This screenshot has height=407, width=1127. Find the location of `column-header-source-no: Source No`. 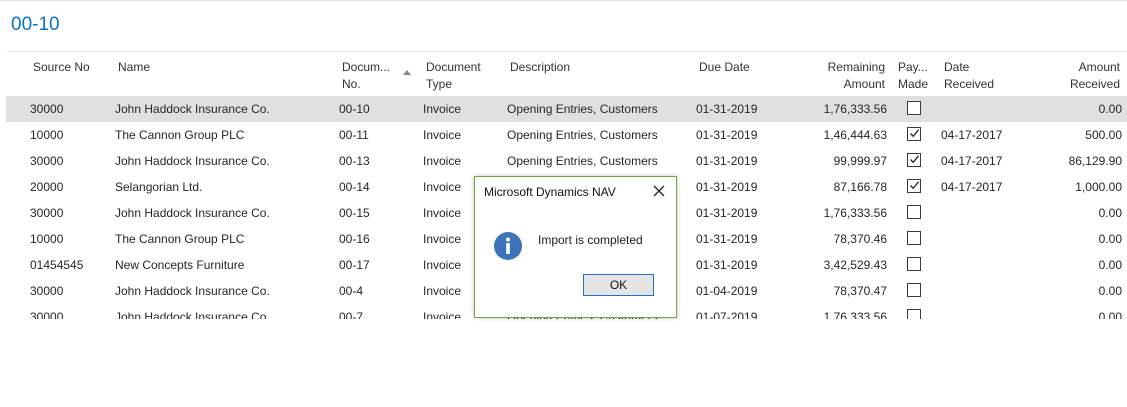

column-header-source-no: Source No is located at coordinates (61, 67).